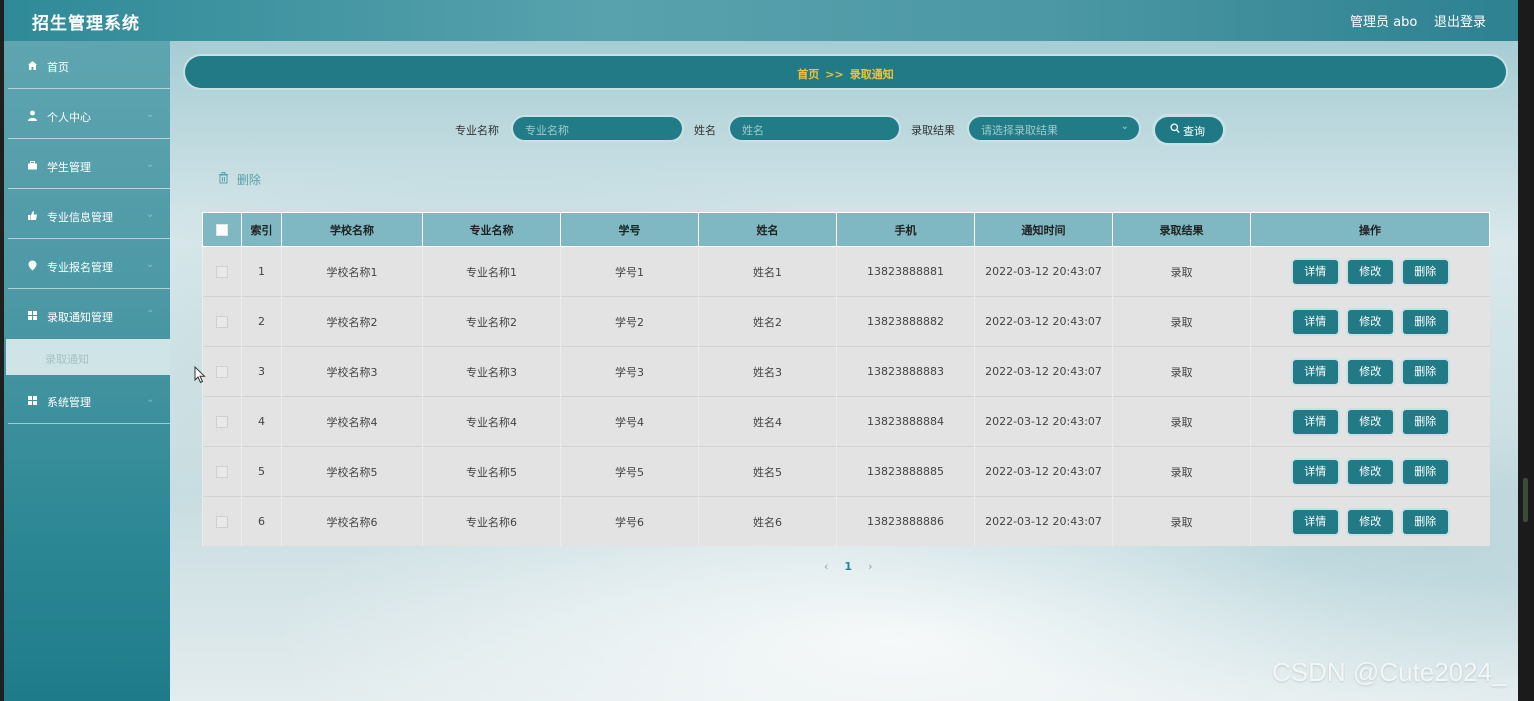 The image size is (1534, 701). Describe the element at coordinates (767, 271) in the screenshot. I see `name-cell: 姓名1` at that location.